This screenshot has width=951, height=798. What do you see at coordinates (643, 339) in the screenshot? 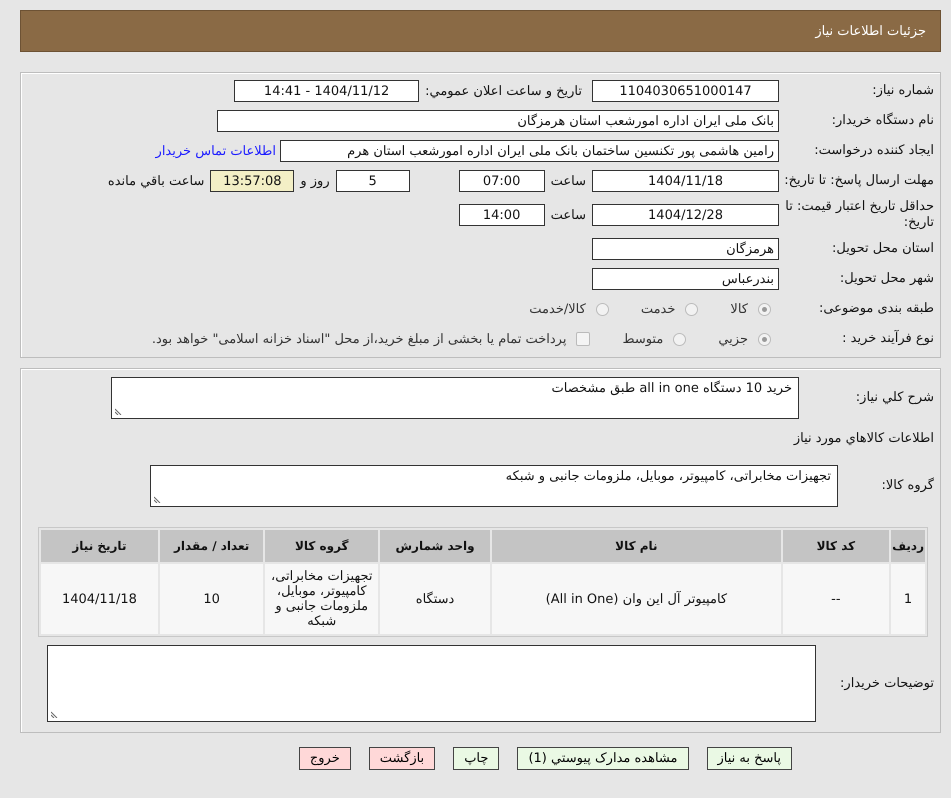
I see `option-label: متوسط` at bounding box center [643, 339].